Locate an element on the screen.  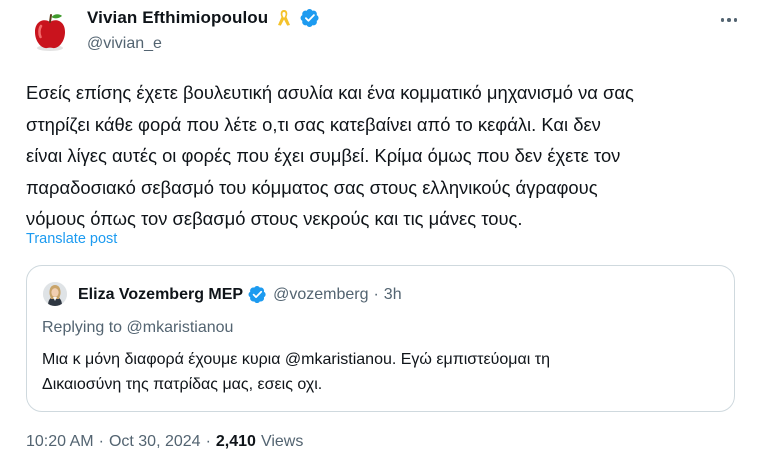
quoted-author-row: Eliza Vozemberg MEP @vozemberg · 3h is located at coordinates (240, 295).